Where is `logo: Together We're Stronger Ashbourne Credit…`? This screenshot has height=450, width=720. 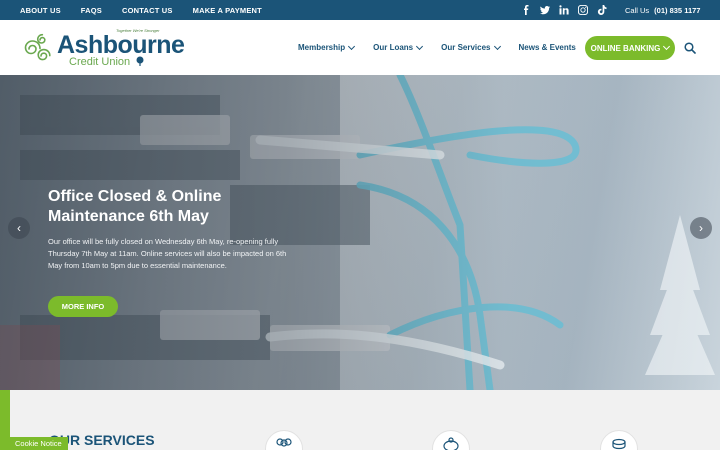 logo: Together We're Stronger Ashbourne Credit… is located at coordinates (102, 49).